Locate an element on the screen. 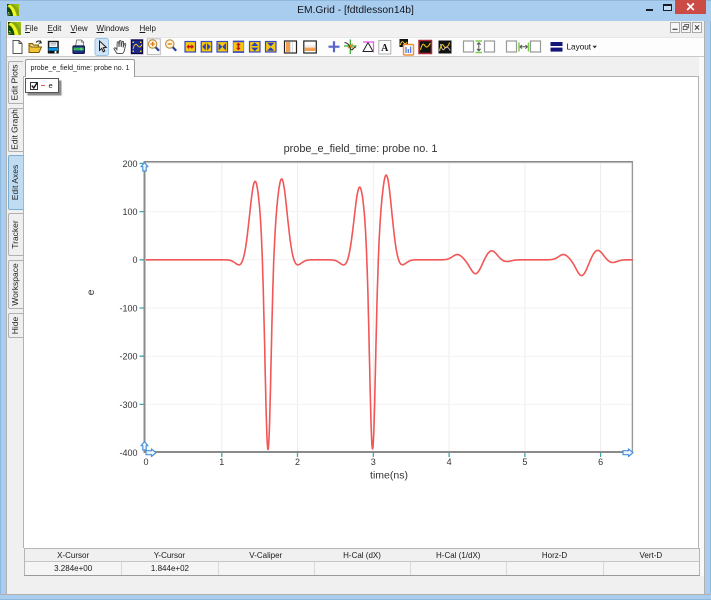 Image resolution: width=711 pixels, height=600 pixels. svg-text: 6 is located at coordinates (600, 462).